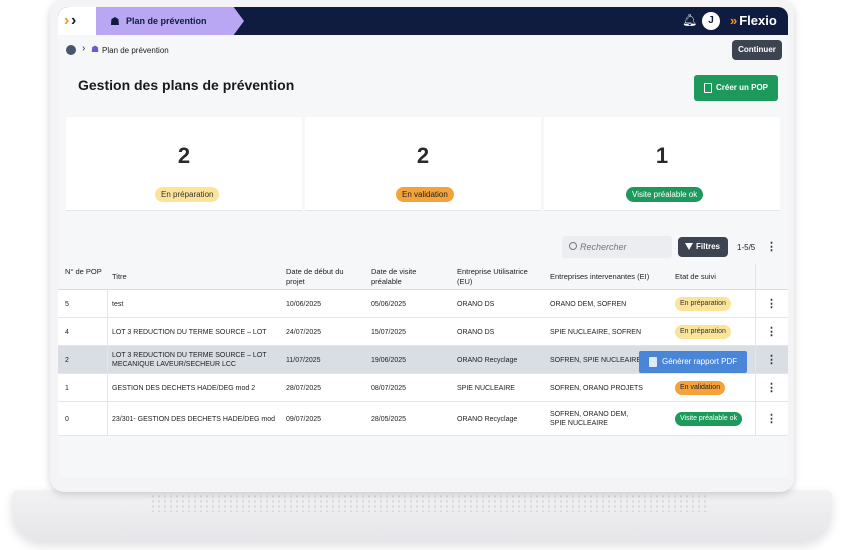  Describe the element at coordinates (401, 277) in the screenshot. I see `column-header: Date de visite préalable` at that location.